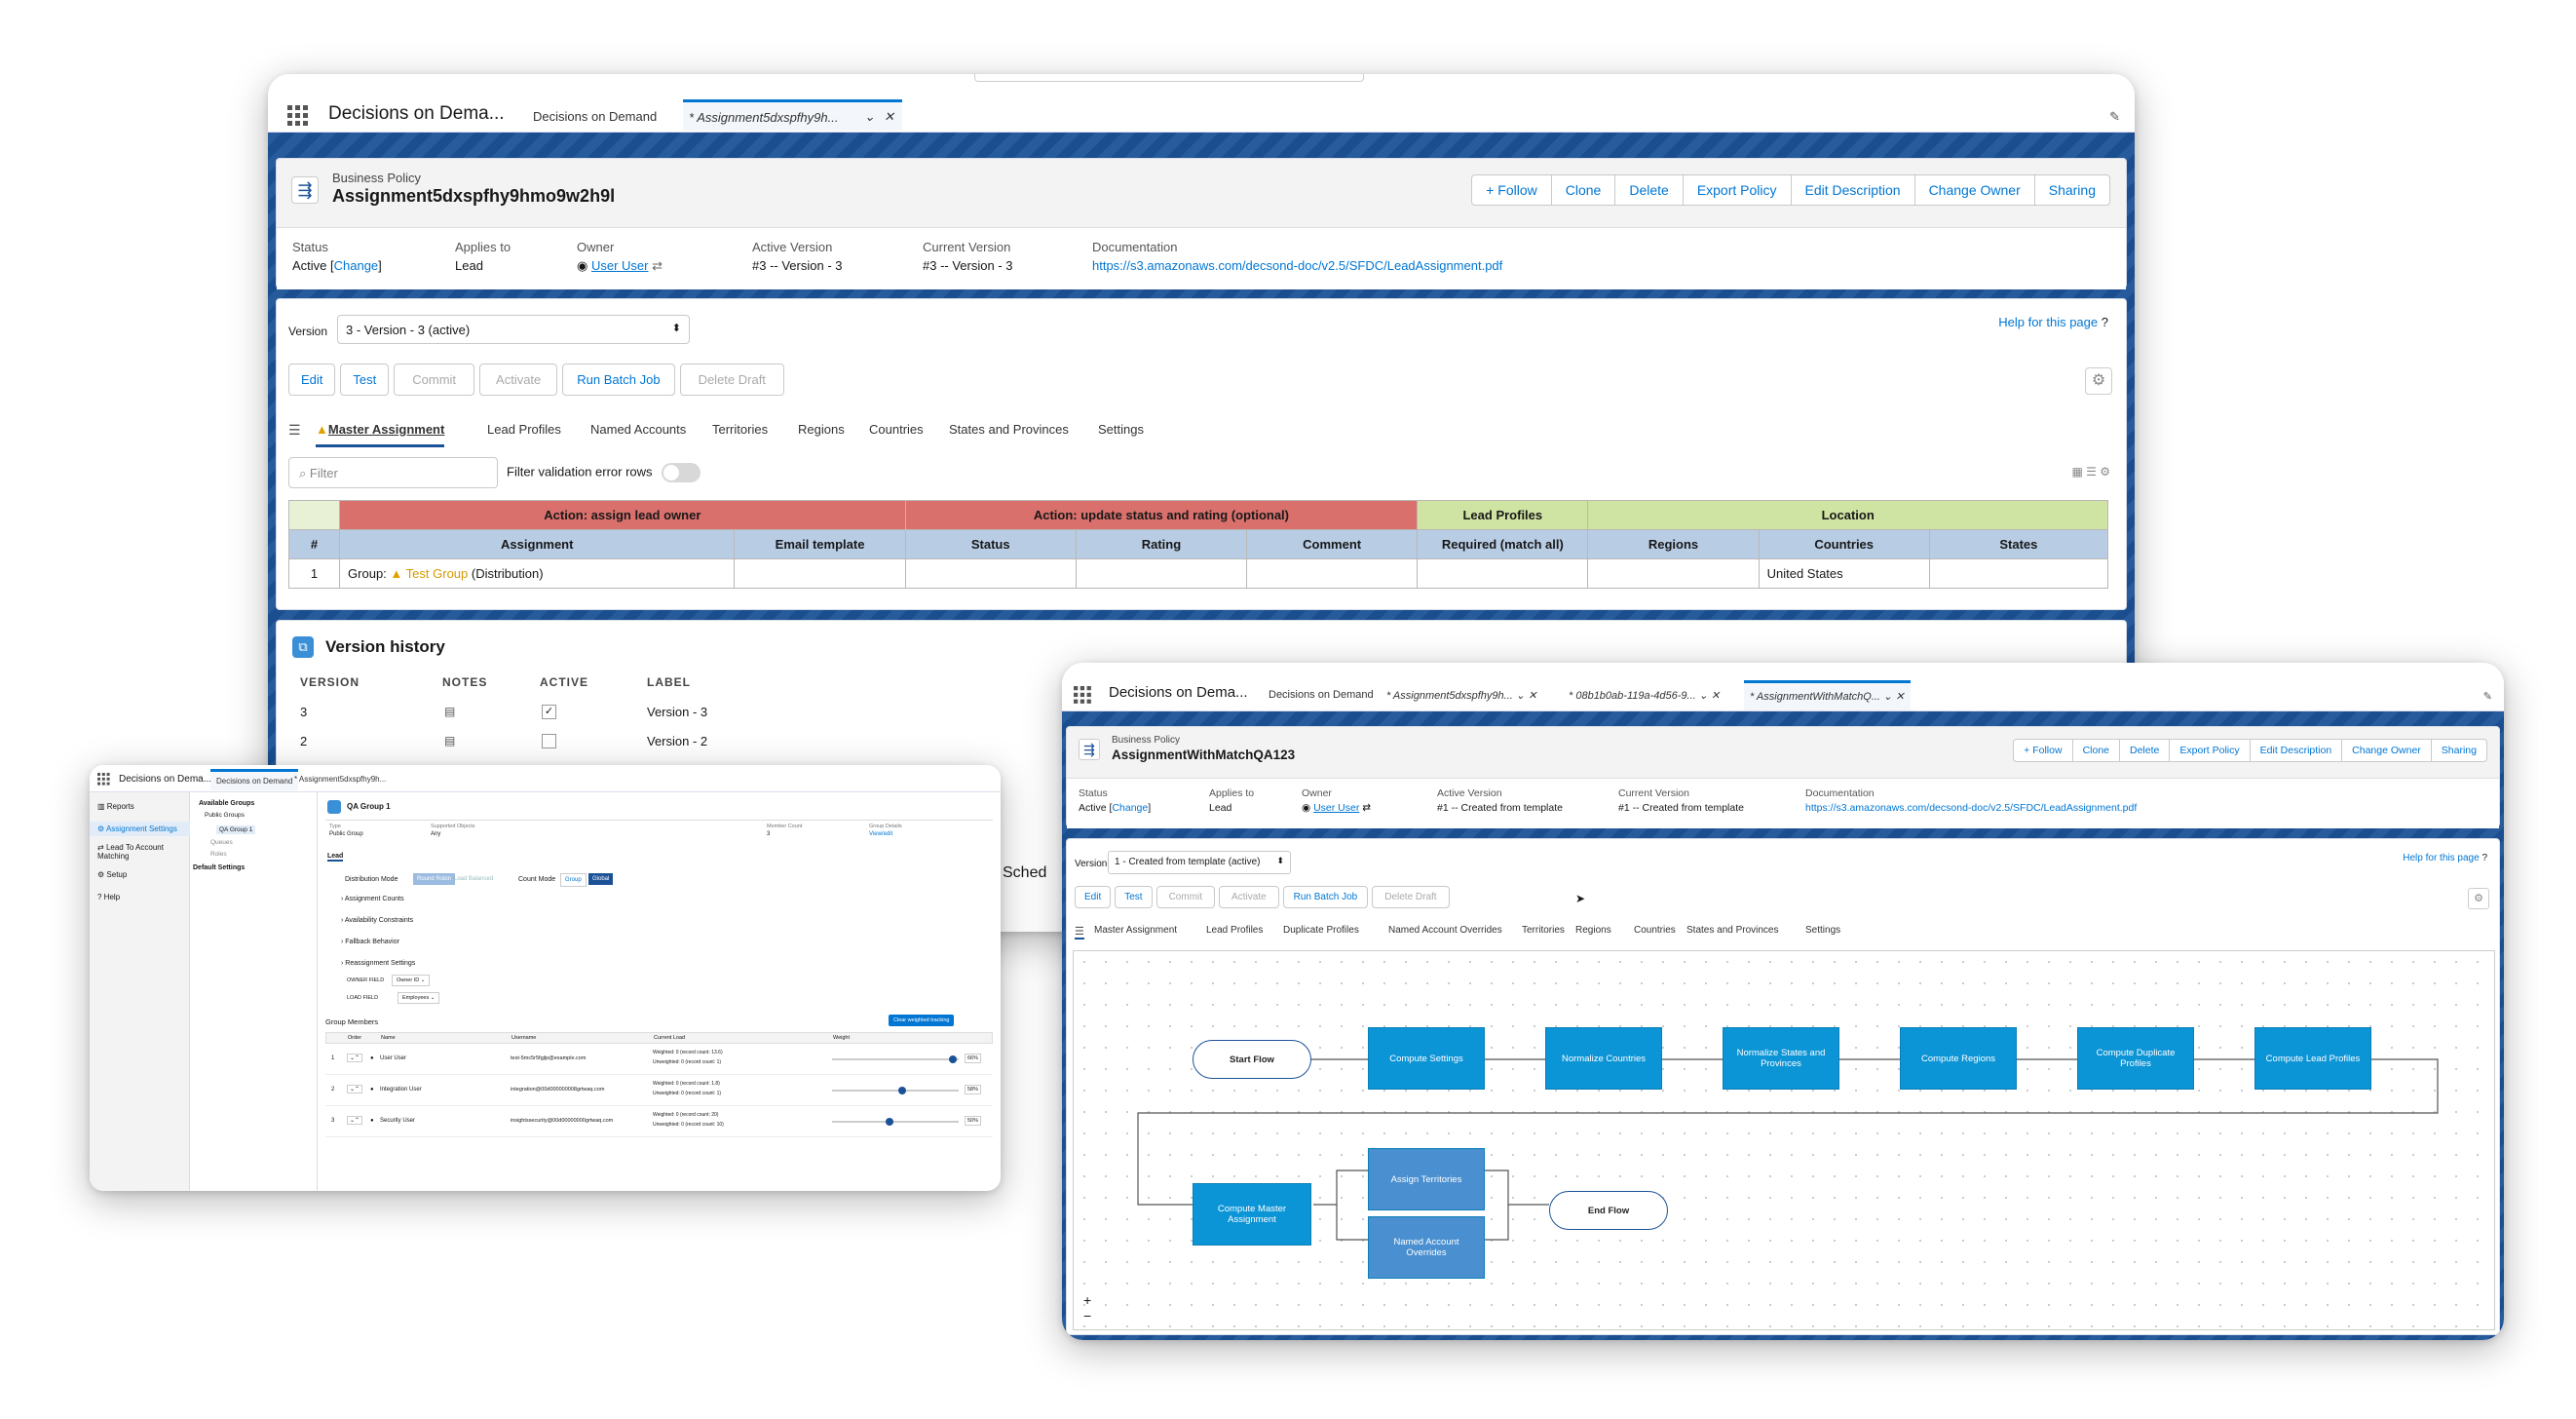 This screenshot has width=2576, height=1419. What do you see at coordinates (1161, 573) in the screenshot?
I see `rating-cell` at bounding box center [1161, 573].